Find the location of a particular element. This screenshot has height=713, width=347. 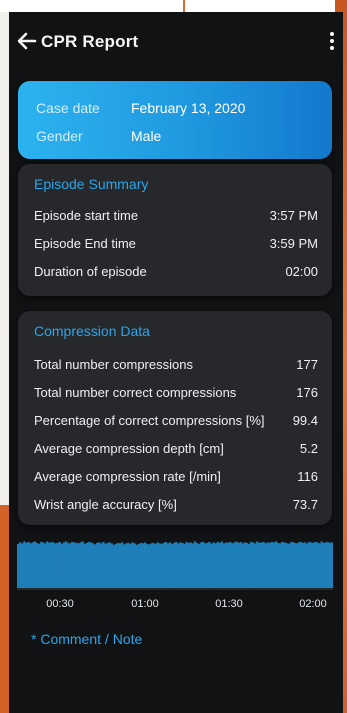

correct-compressions-label: Total number correct compressions is located at coordinates (135, 392).